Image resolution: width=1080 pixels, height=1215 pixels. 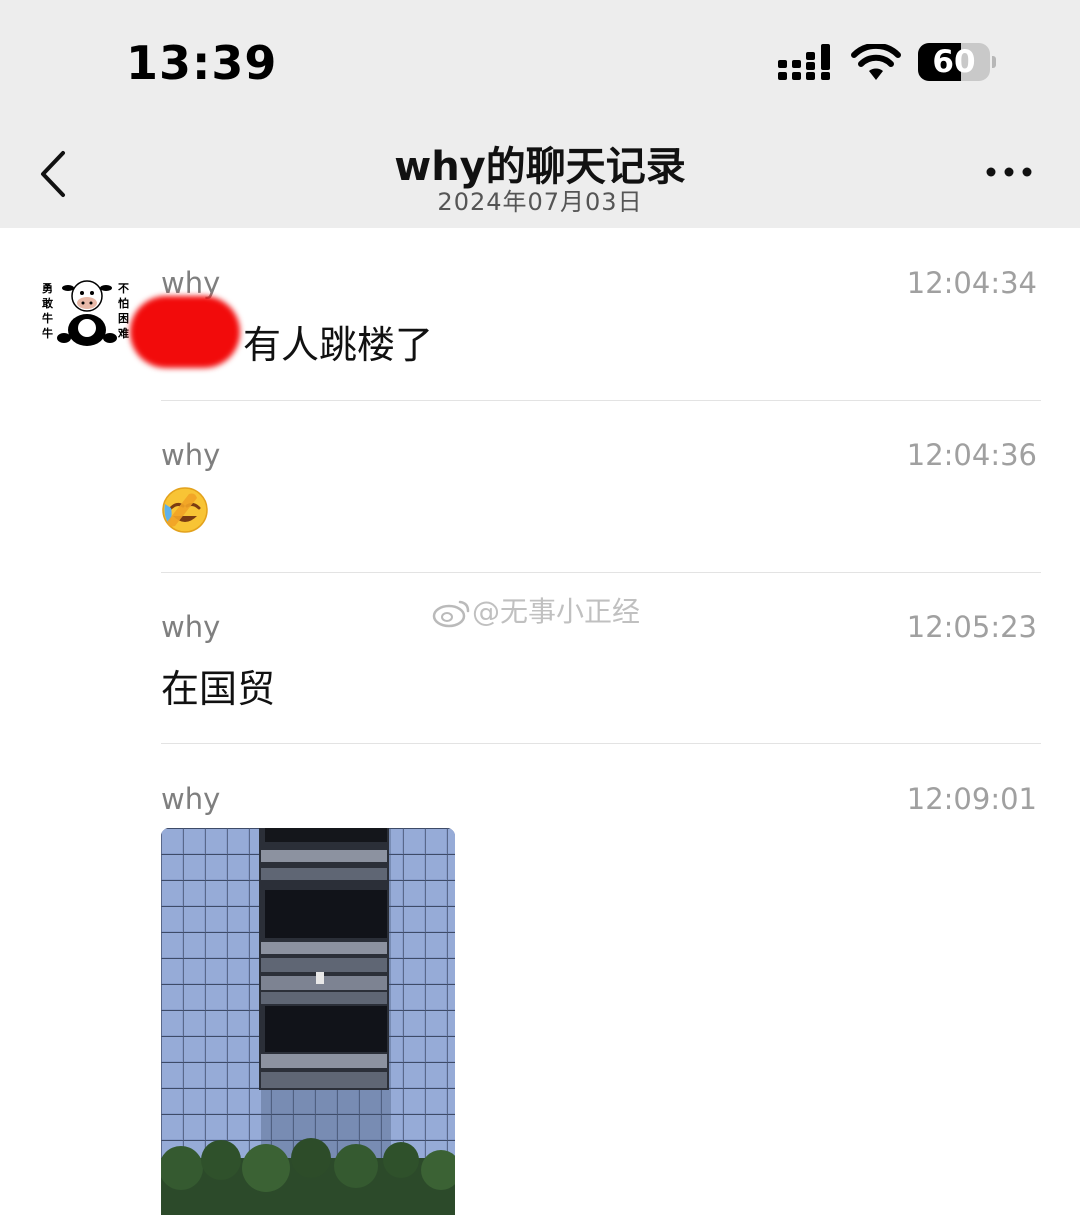 I want to click on svg-text: 怕, so click(x=123, y=303).